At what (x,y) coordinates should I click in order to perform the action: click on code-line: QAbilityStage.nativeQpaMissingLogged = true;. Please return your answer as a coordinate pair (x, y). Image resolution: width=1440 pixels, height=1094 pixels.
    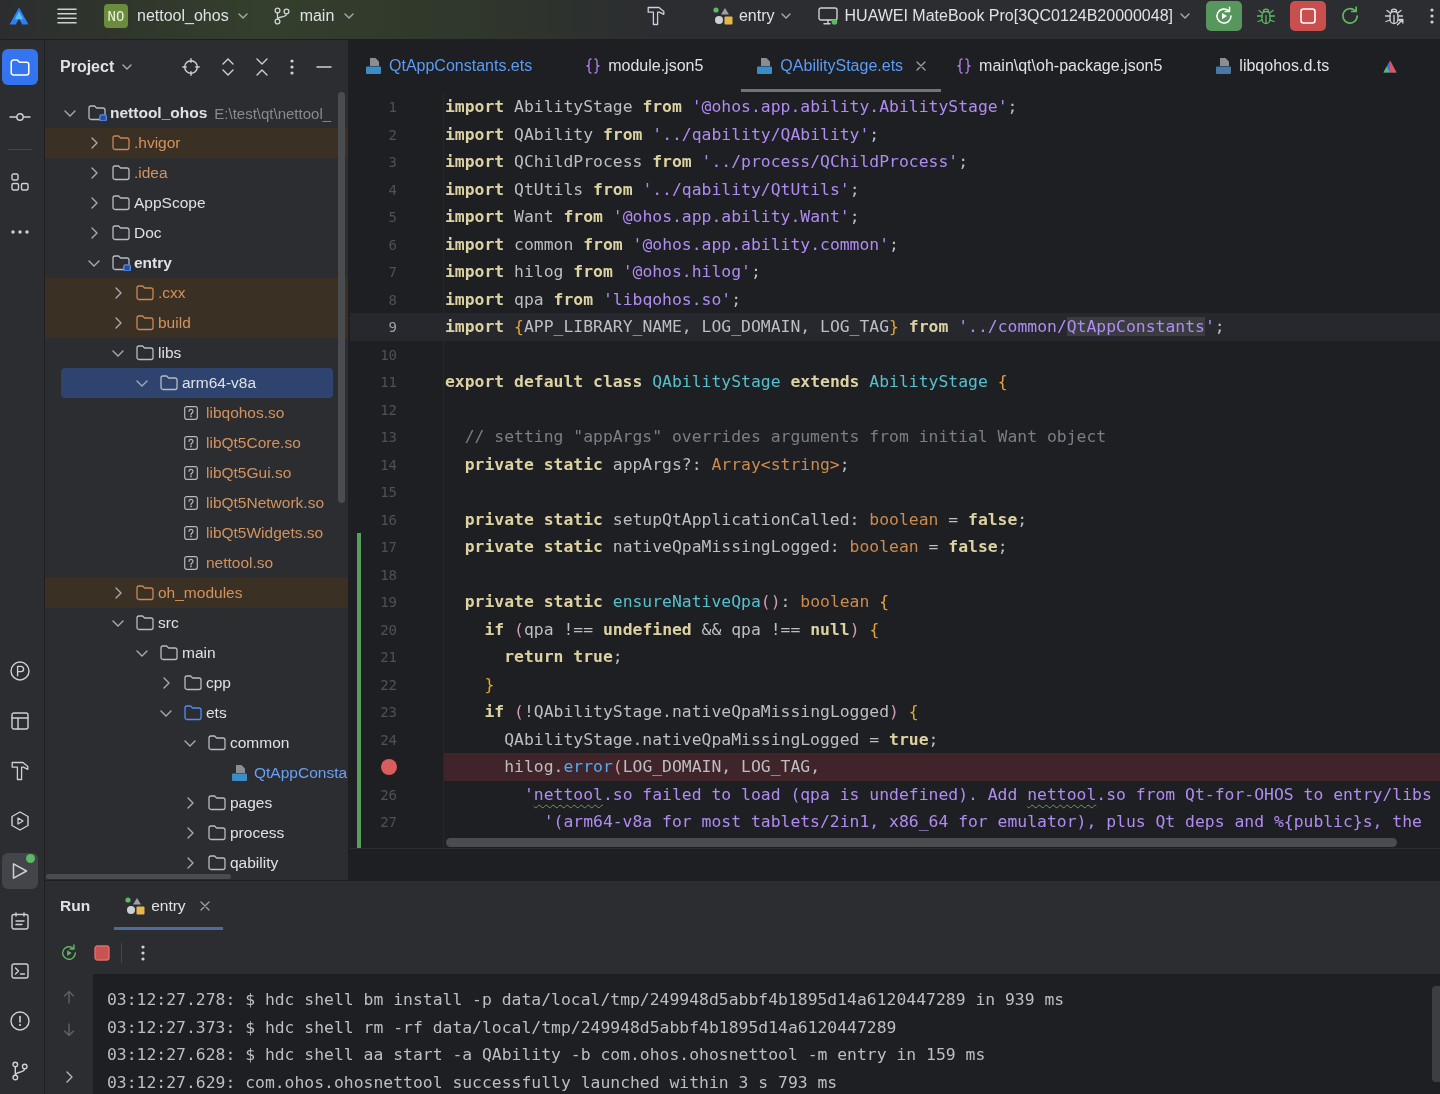
    Looking at the image, I should click on (721, 739).